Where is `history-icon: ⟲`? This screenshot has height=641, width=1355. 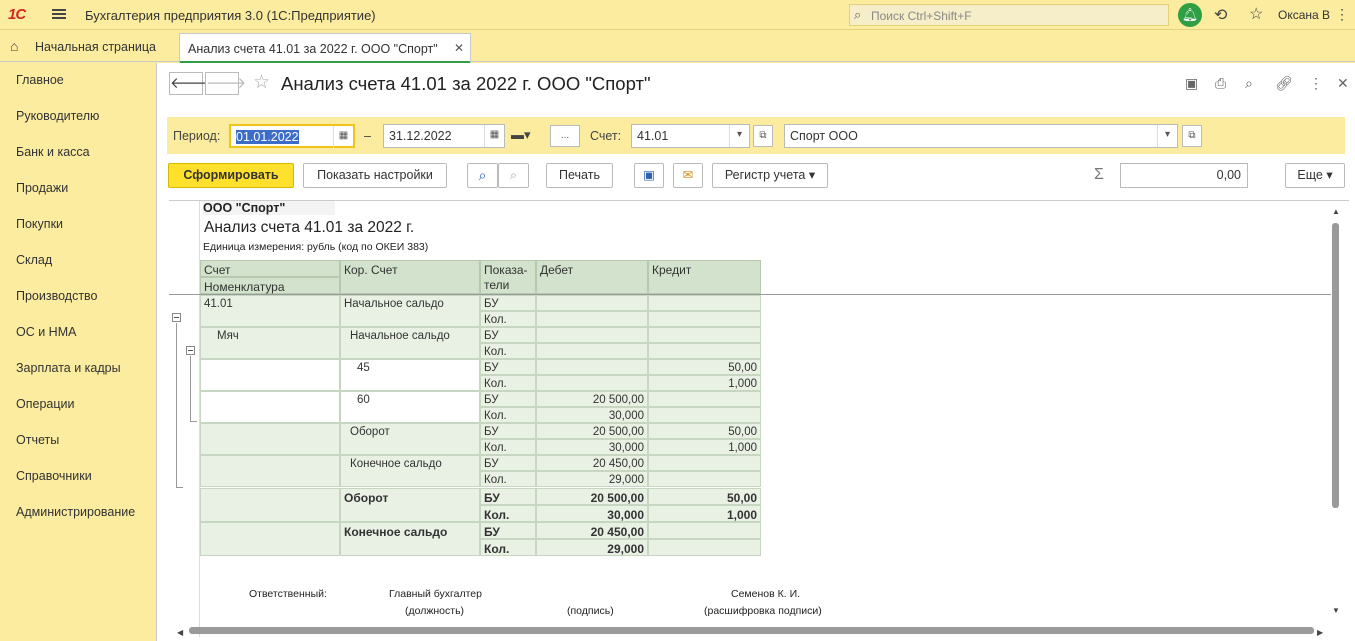
history-icon: ⟲ is located at coordinates (1220, 15).